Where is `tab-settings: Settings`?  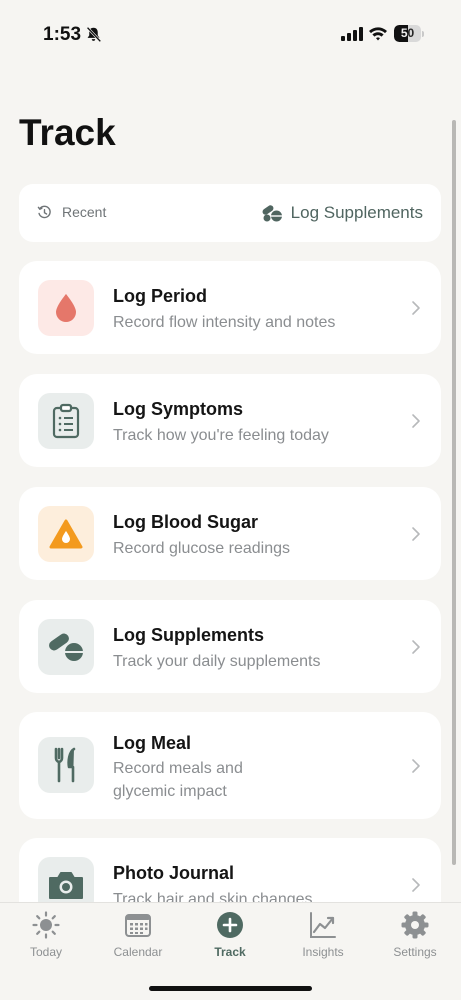 tab-settings: Settings is located at coordinates (415, 938).